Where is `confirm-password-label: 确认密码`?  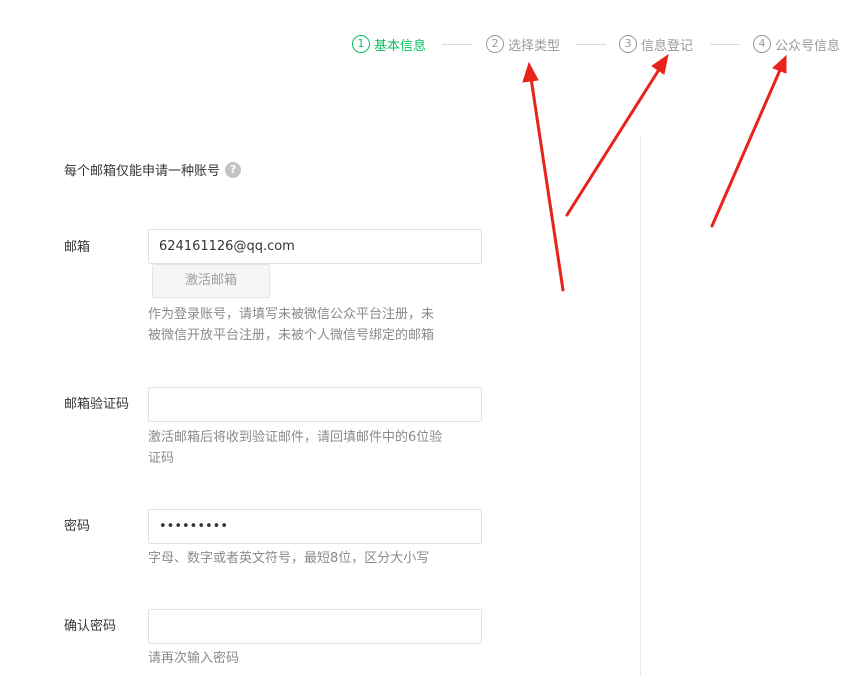 confirm-password-label: 确认密码 is located at coordinates (90, 626).